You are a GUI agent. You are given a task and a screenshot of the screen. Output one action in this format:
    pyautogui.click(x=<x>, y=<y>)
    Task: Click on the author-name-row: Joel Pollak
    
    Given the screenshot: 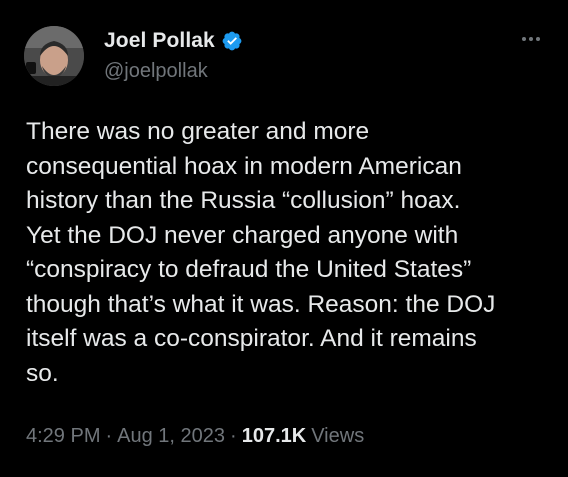 What is the action you would take?
    pyautogui.click(x=173, y=41)
    